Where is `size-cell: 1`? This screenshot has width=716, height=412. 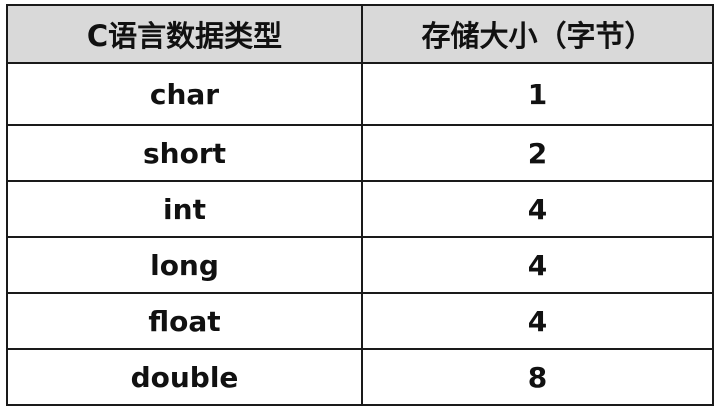
size-cell: 1 is located at coordinates (537, 94).